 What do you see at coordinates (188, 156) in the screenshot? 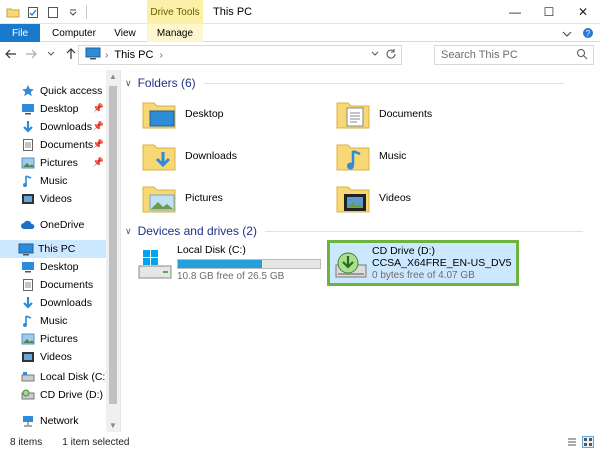
I see `folder-tile-downloads: Downloads` at bounding box center [188, 156].